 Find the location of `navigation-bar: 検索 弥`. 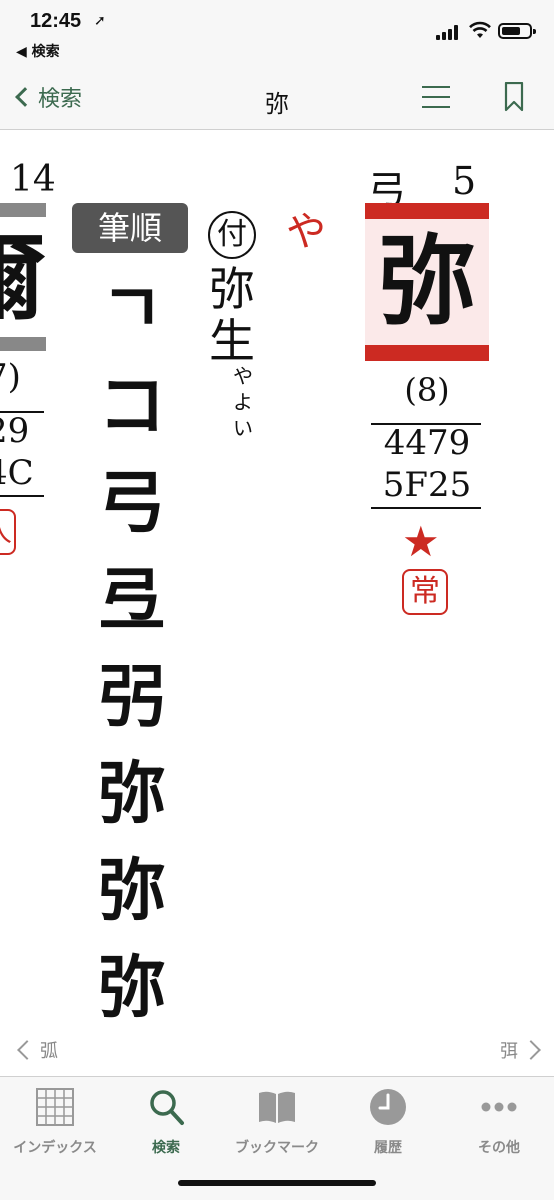

navigation-bar: 検索 弥 is located at coordinates (277, 97).